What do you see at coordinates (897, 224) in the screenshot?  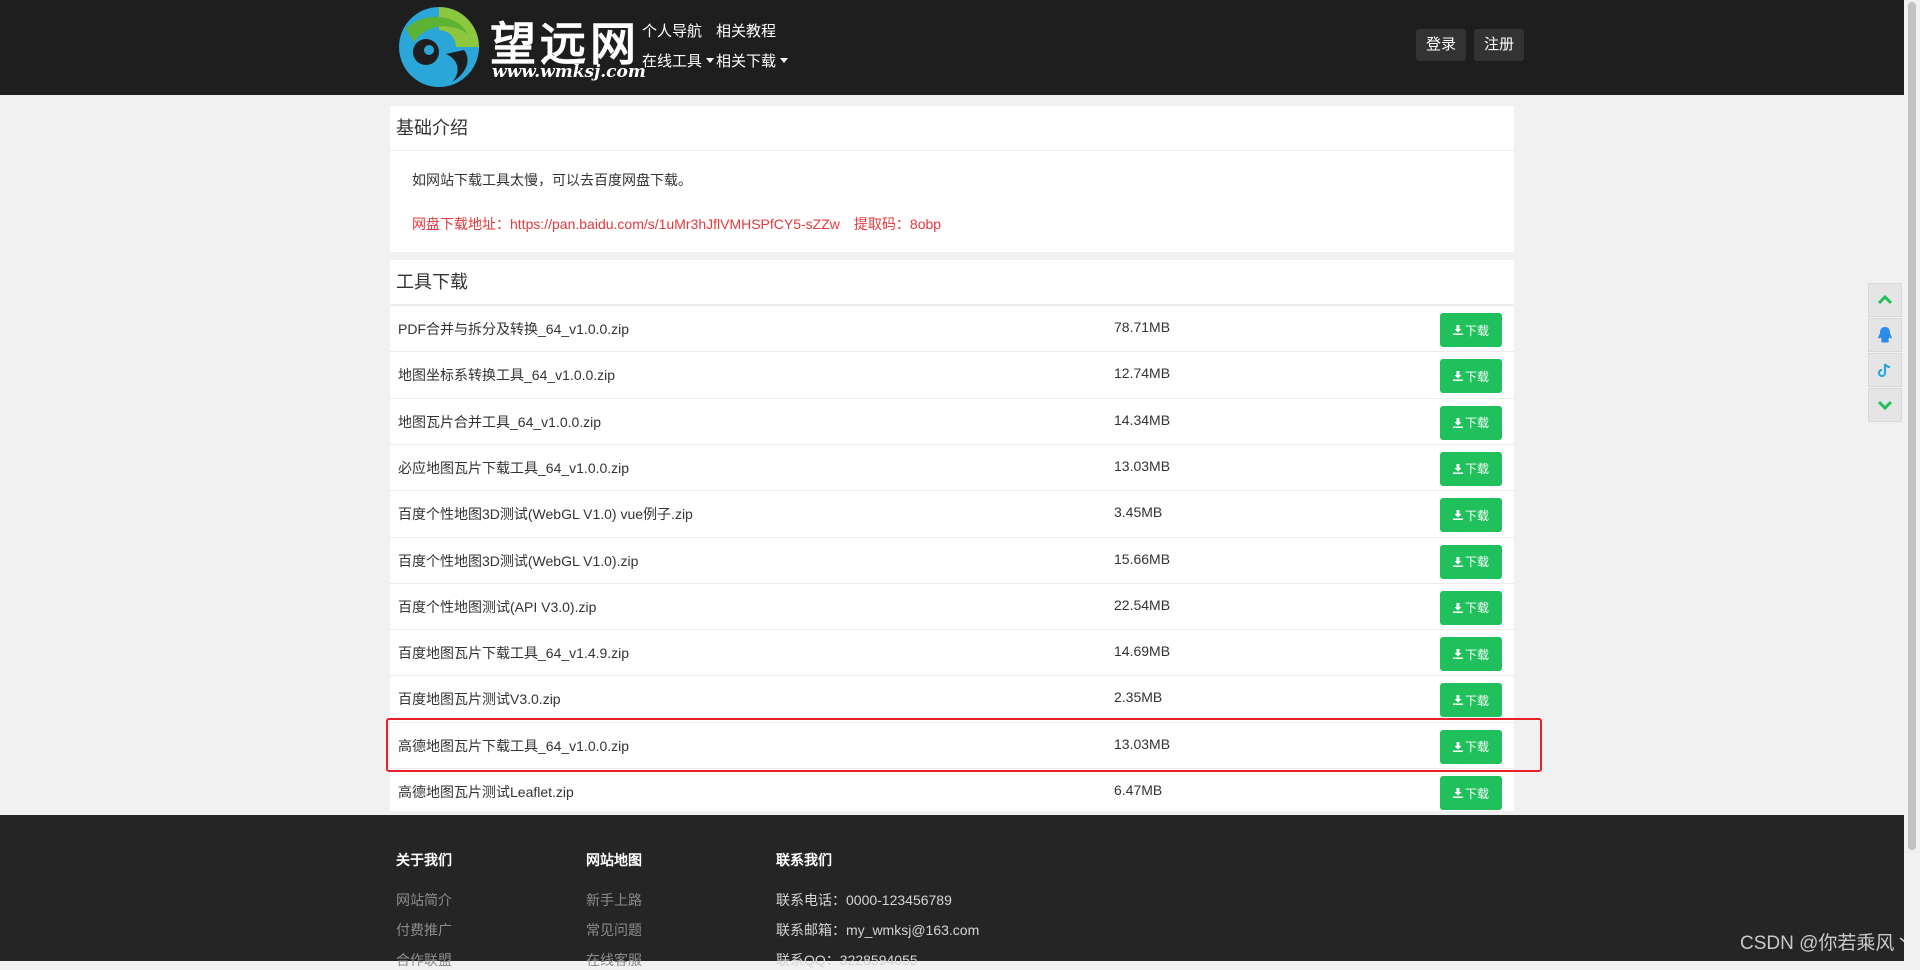 I see `pan-extract-code: 提取码：8obp` at bounding box center [897, 224].